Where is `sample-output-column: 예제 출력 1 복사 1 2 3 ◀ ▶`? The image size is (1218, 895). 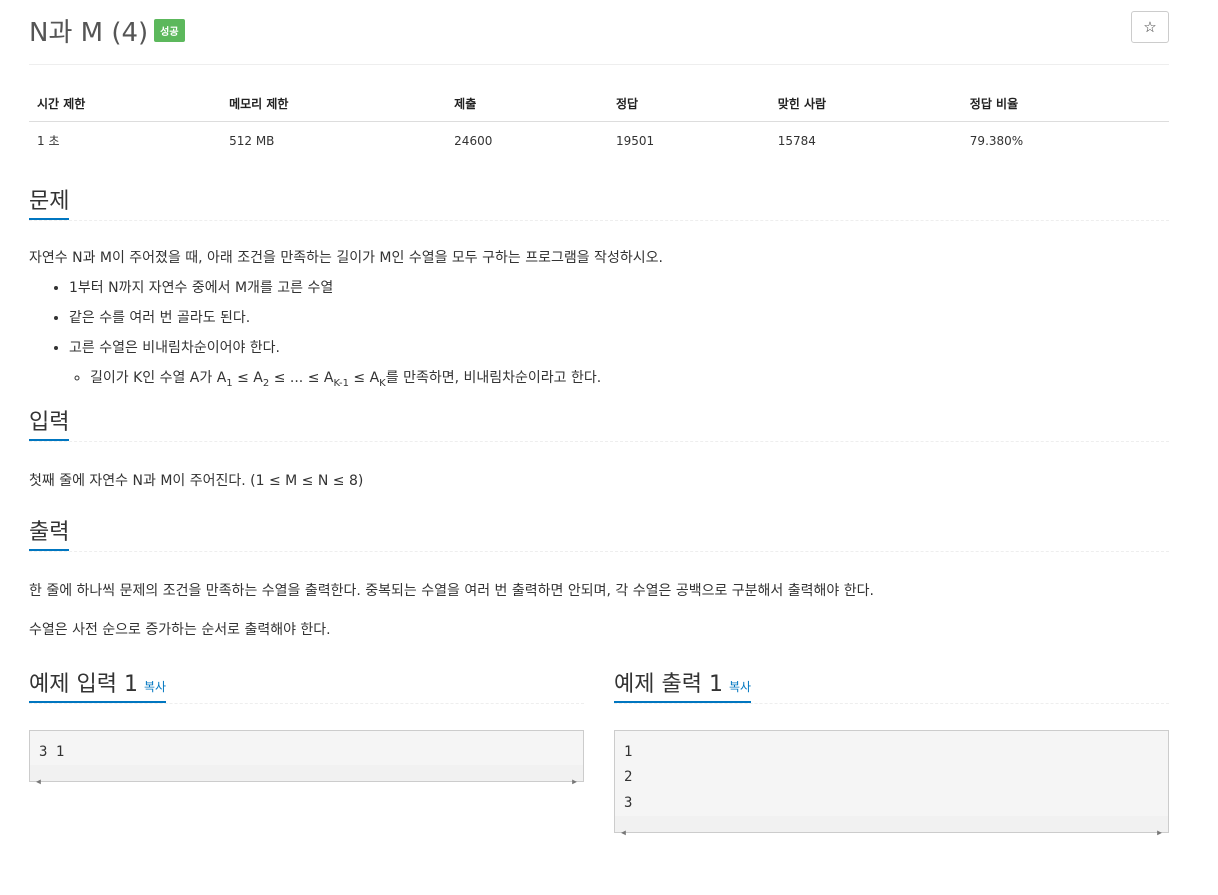
sample-output-column: 예제 출력 1 복사 1 2 3 ◀ ▶ is located at coordinates (891, 751).